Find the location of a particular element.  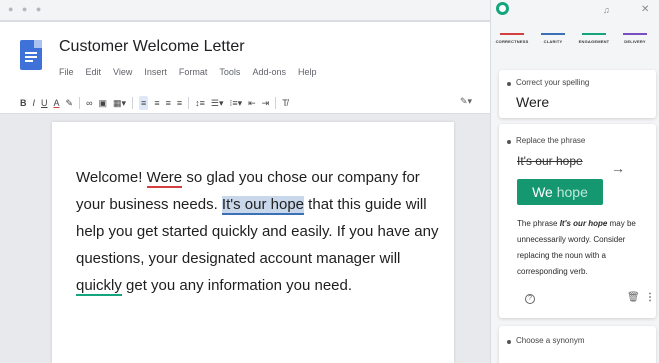

replacement-rest: hope is located at coordinates (572, 192).